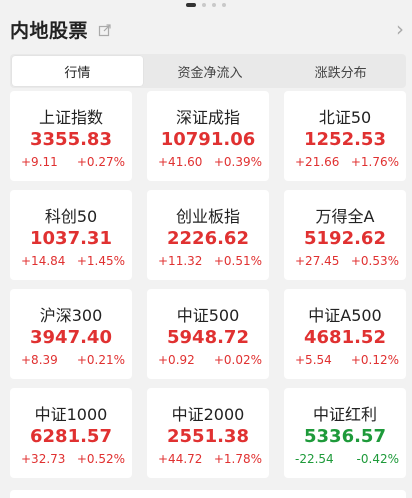 The width and height of the screenshot is (412, 498). I want to click on page-dot-active, so click(191, 5).